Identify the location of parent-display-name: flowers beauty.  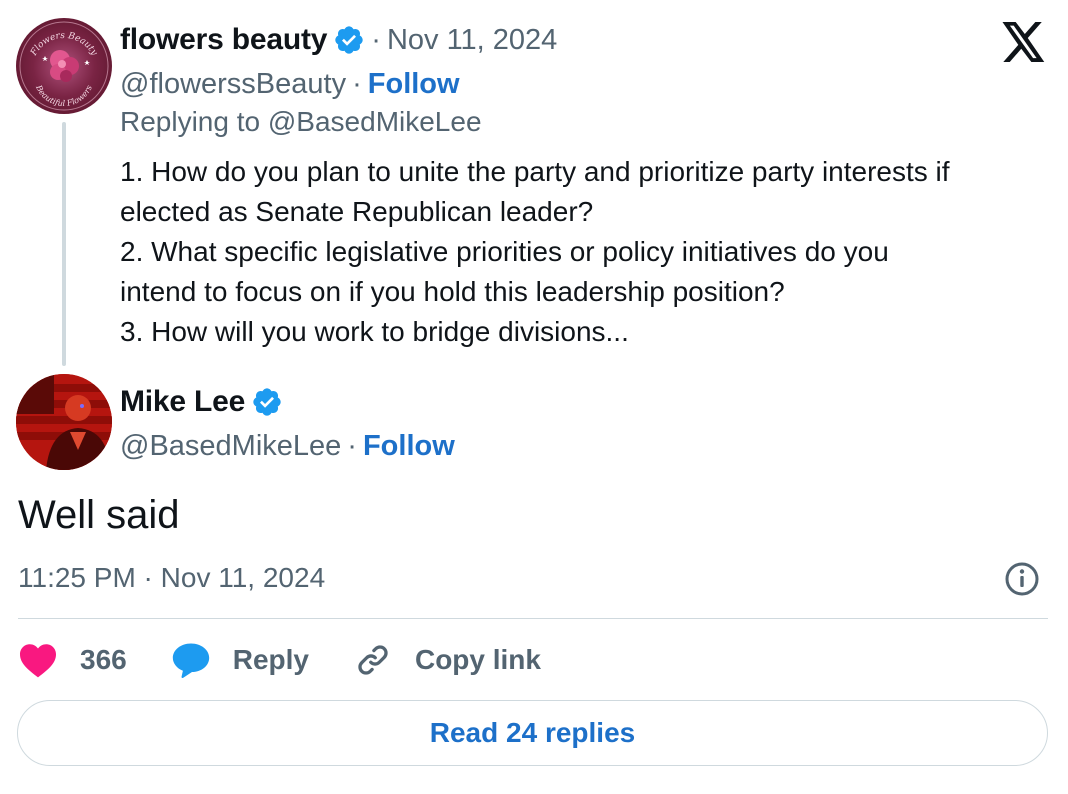
(223, 40).